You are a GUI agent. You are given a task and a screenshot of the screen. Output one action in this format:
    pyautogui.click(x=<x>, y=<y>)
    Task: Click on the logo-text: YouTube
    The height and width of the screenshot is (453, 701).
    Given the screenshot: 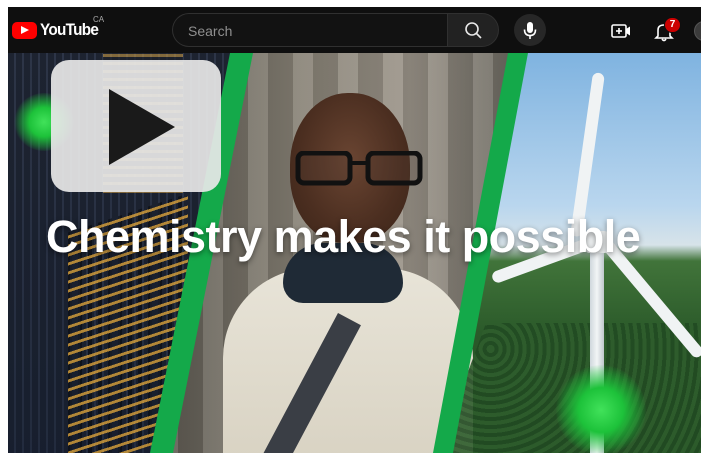 What is the action you would take?
    pyautogui.click(x=69, y=29)
    